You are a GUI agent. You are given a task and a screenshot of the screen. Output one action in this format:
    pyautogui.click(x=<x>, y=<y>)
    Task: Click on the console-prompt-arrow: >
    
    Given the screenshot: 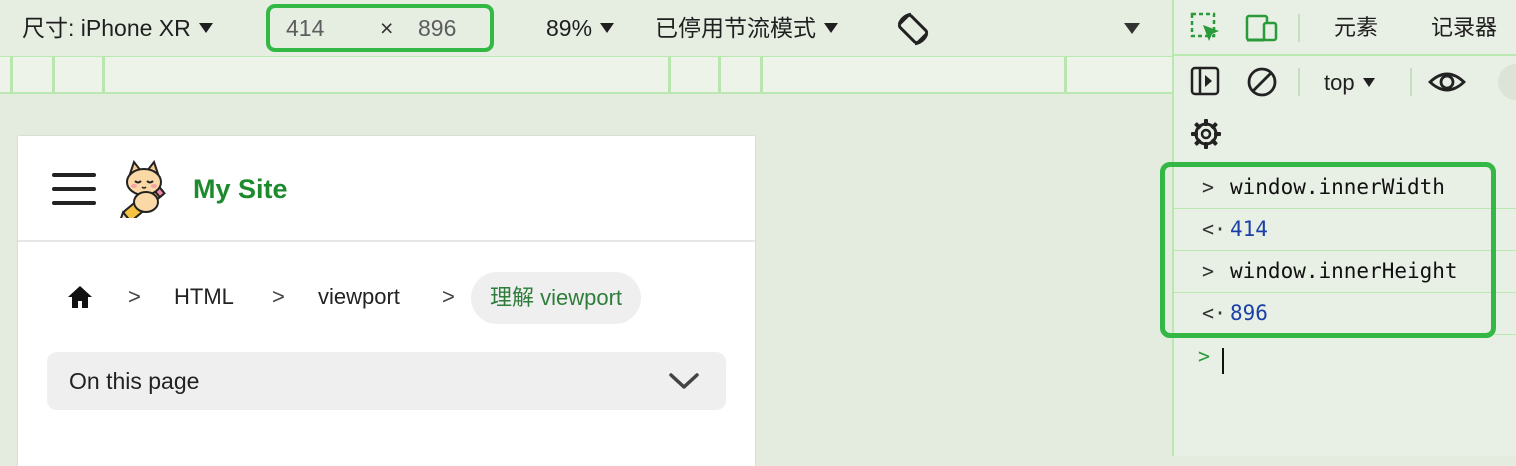 What is the action you would take?
    pyautogui.click(x=1204, y=356)
    